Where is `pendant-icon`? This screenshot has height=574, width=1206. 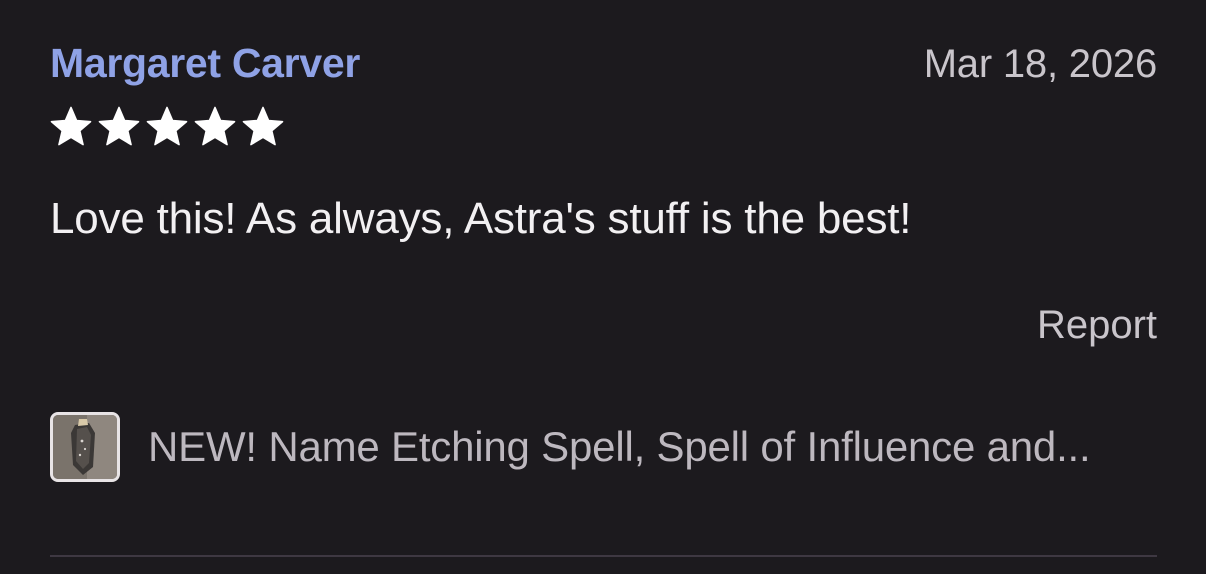 pendant-icon is located at coordinates (85, 447).